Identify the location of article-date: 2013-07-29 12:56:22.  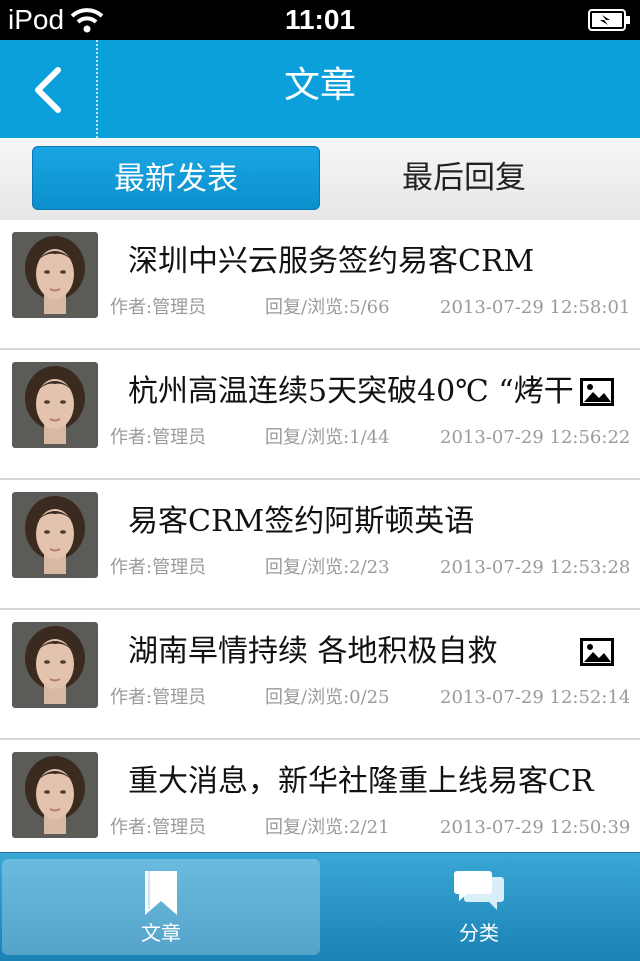
(535, 437).